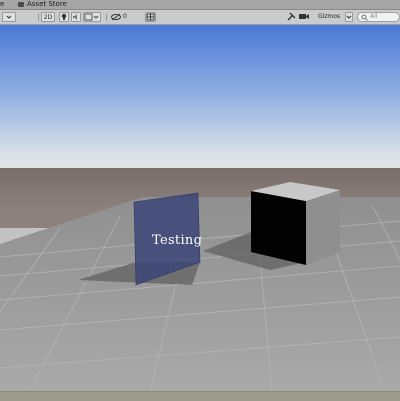 This screenshot has height=401, width=400. I want to click on camera-settings-button, so click(304, 17).